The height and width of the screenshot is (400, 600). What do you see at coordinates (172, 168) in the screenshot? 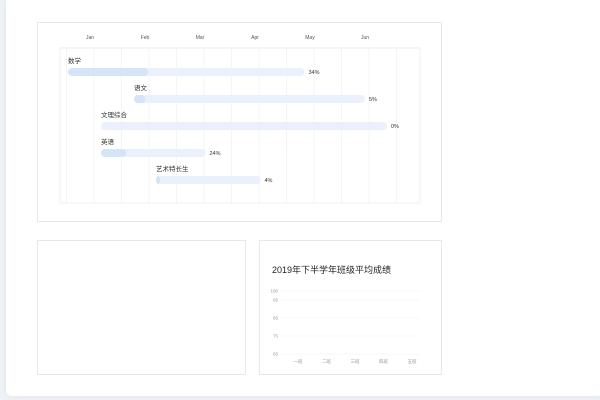
I see `task-label: 艺术特长生` at bounding box center [172, 168].